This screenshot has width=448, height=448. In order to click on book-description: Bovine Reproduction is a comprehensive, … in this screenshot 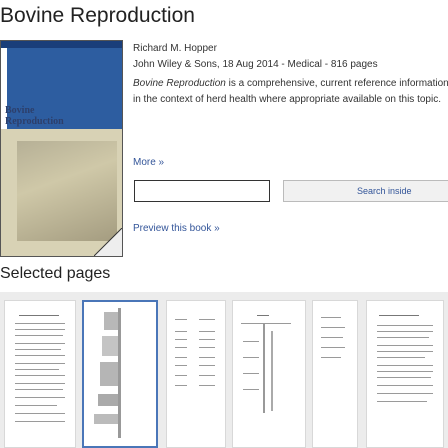, I will do `click(290, 91)`.